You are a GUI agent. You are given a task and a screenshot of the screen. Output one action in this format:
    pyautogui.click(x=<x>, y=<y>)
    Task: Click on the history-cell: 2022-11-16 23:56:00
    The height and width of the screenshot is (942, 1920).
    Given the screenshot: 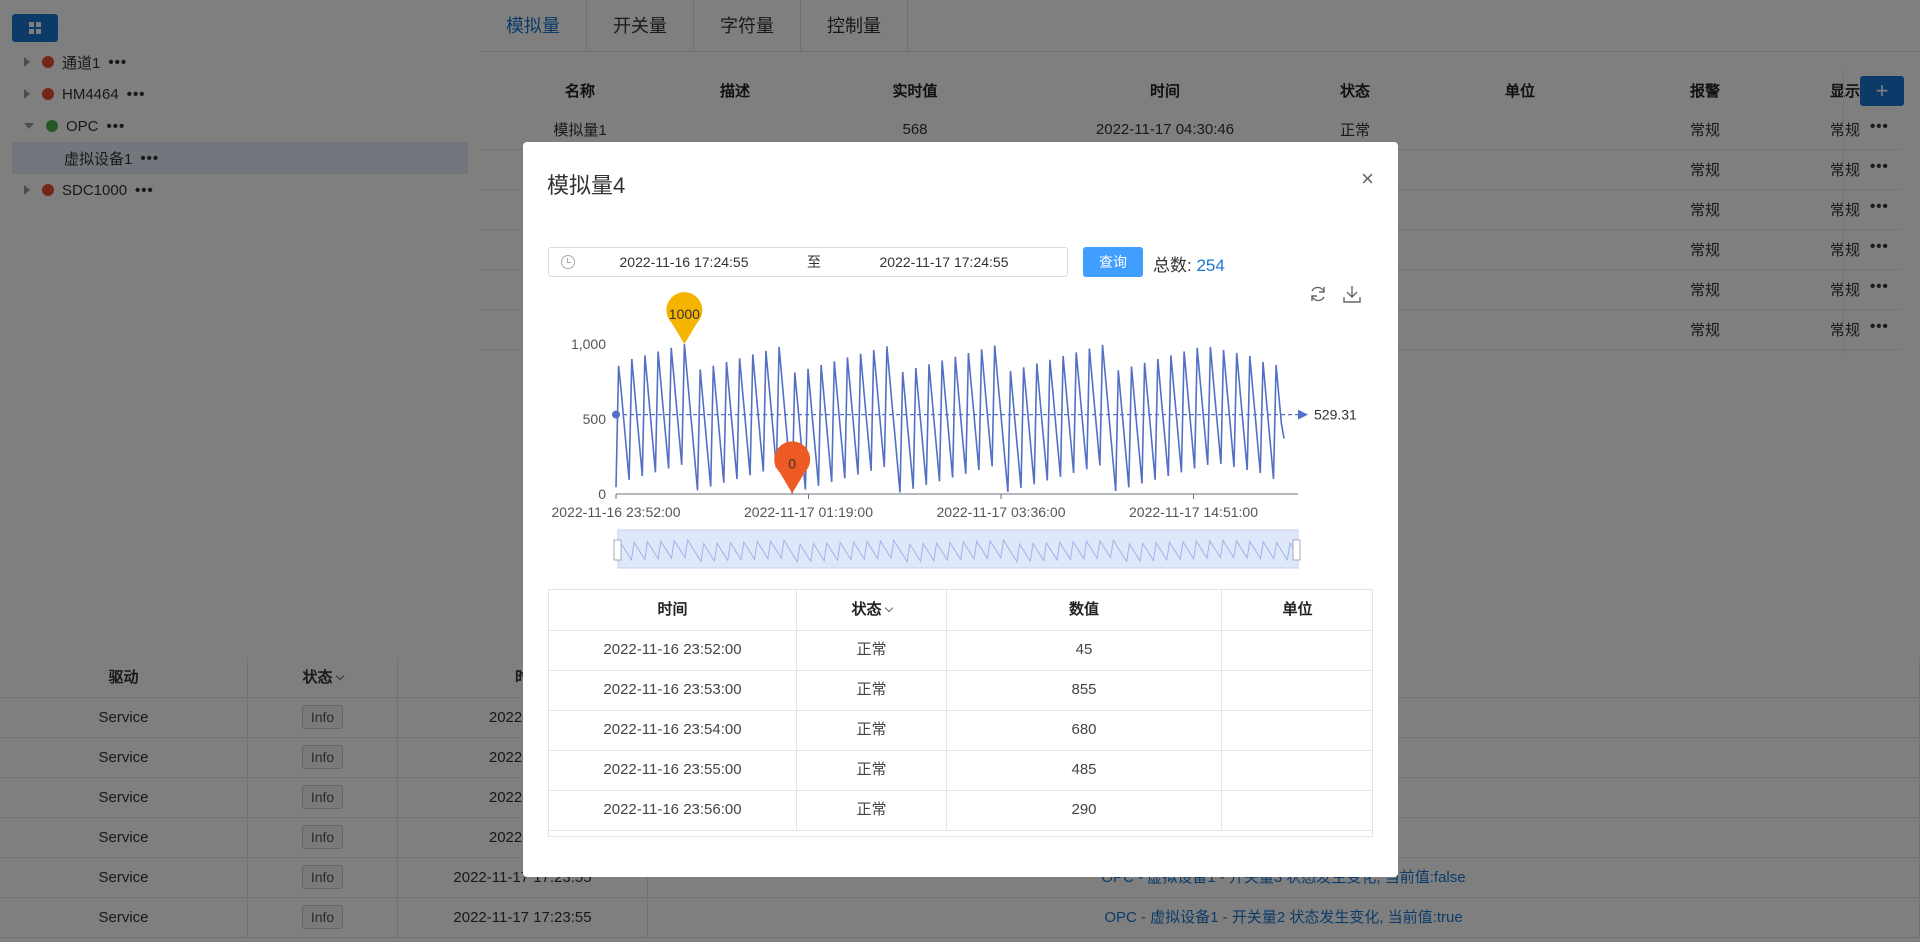 What is the action you would take?
    pyautogui.click(x=673, y=810)
    